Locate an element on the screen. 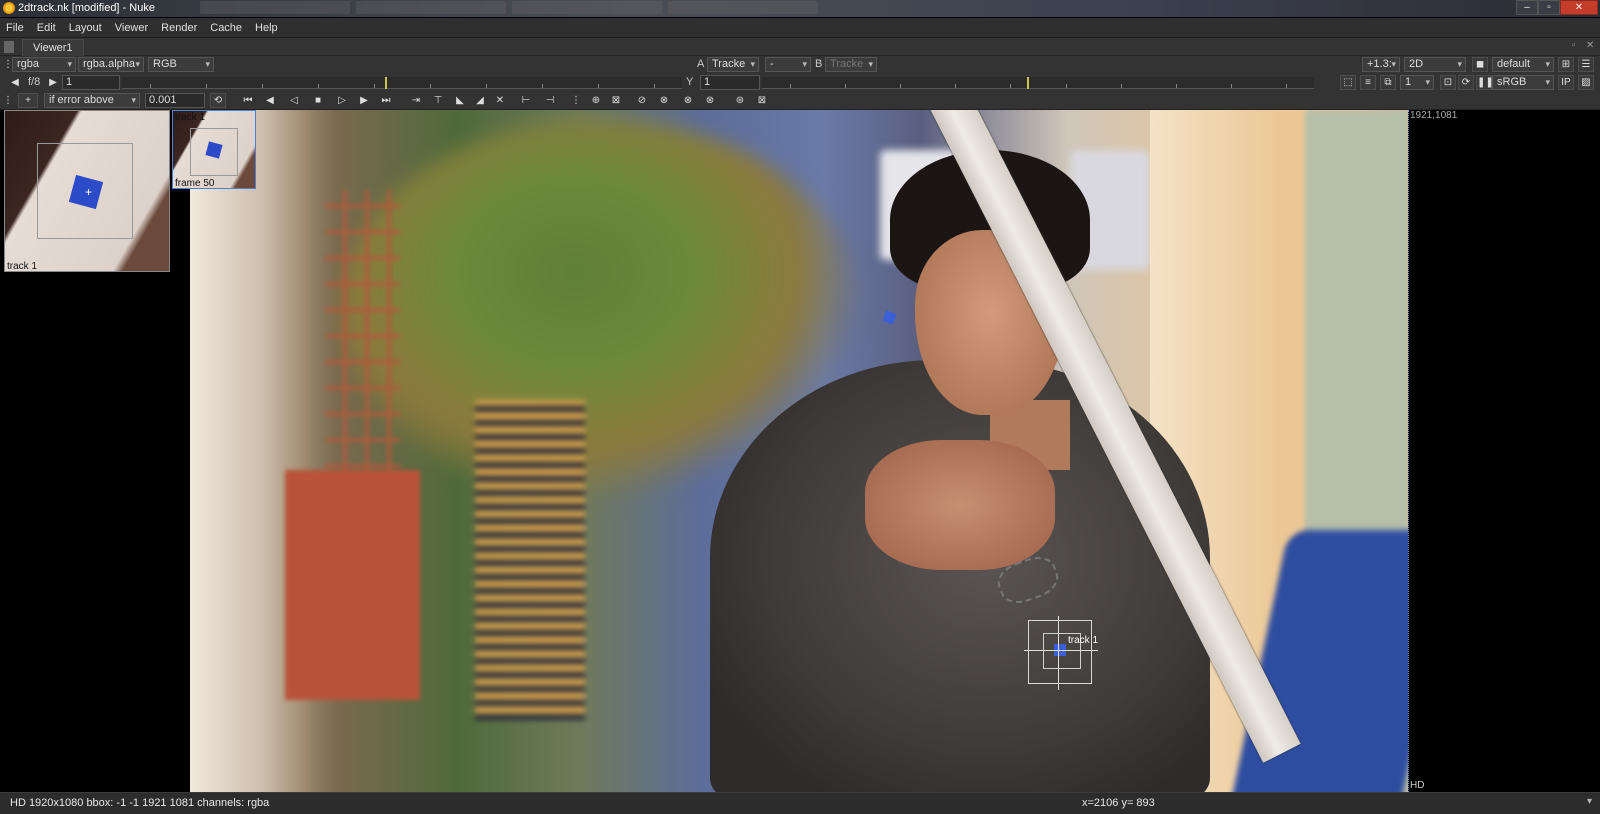  track-next-icon: ▶ is located at coordinates (364, 100).